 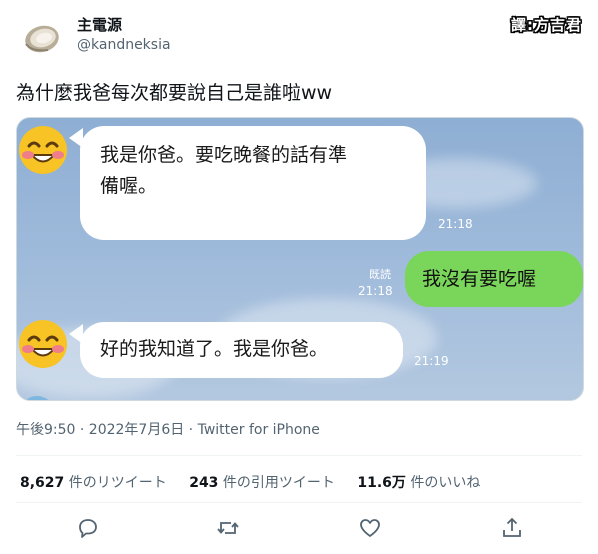 I want to click on oyster-avatar-icon, so click(x=42, y=39).